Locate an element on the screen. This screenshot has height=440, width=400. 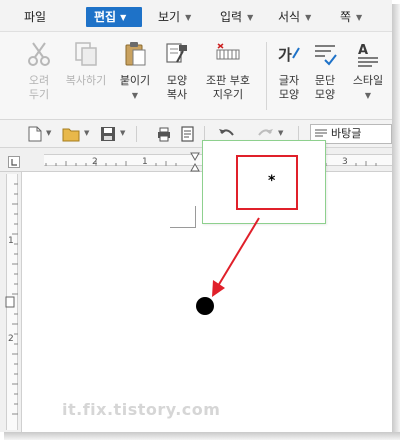
char-format-button: 가 글자 모양 is located at coordinates (289, 71).